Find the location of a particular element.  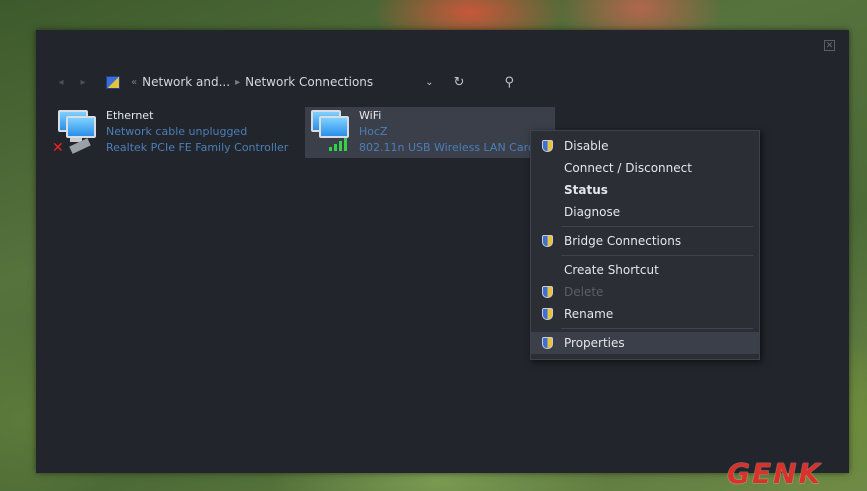

menu-item-label: Connect / Disconnect is located at coordinates (628, 168).